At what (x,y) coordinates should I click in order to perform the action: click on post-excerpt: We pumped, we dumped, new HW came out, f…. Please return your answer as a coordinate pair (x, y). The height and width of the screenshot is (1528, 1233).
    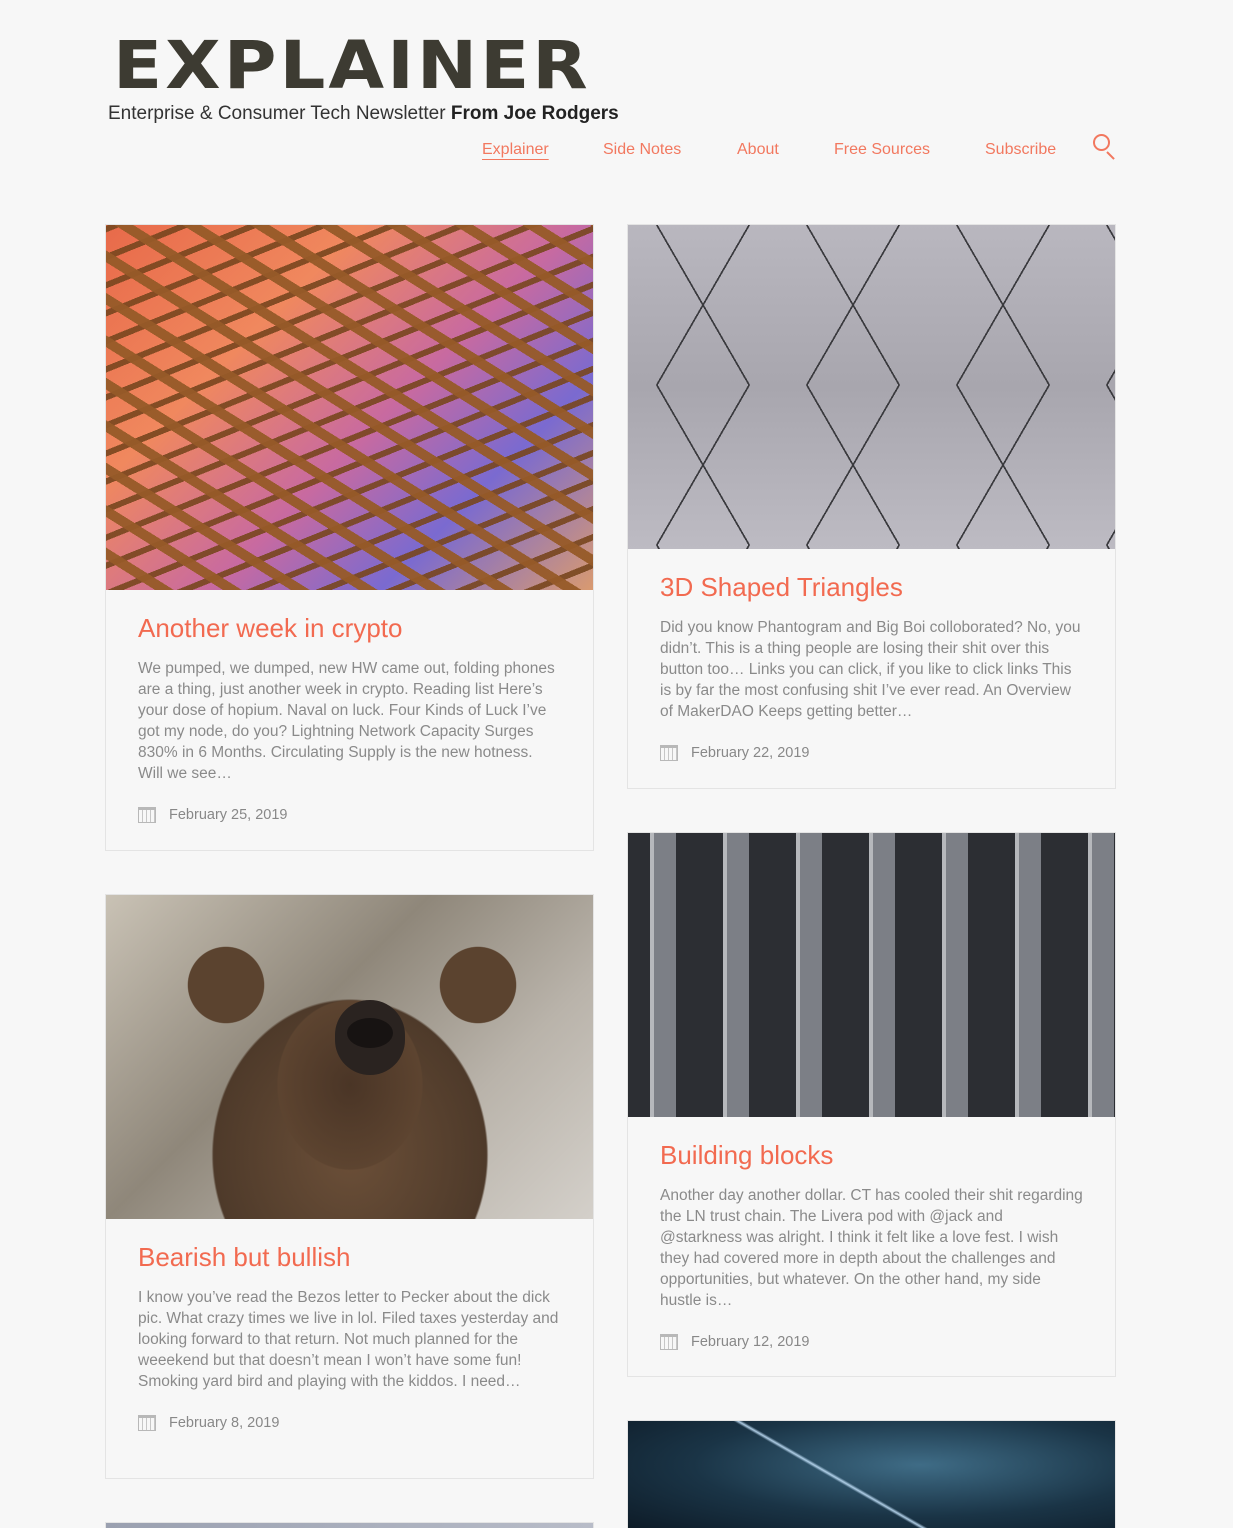
    Looking at the image, I should click on (346, 721).